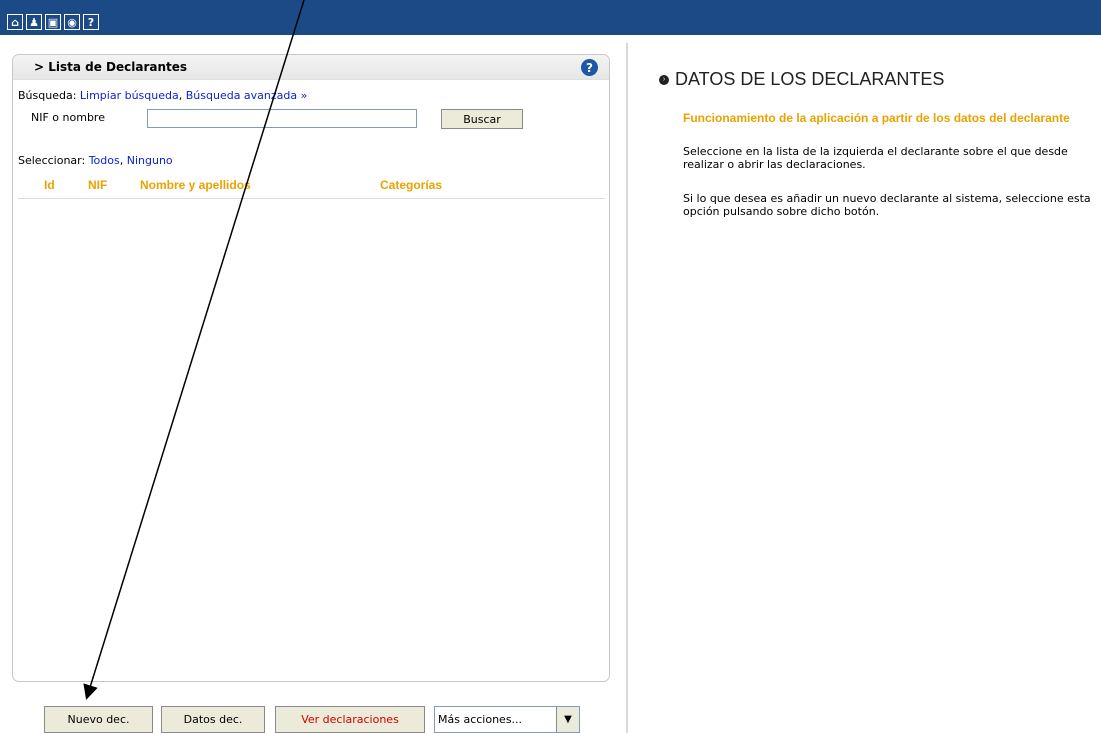 The width and height of the screenshot is (1101, 733). I want to click on panel-header: > Lista de Declarantes ?, so click(311, 67).